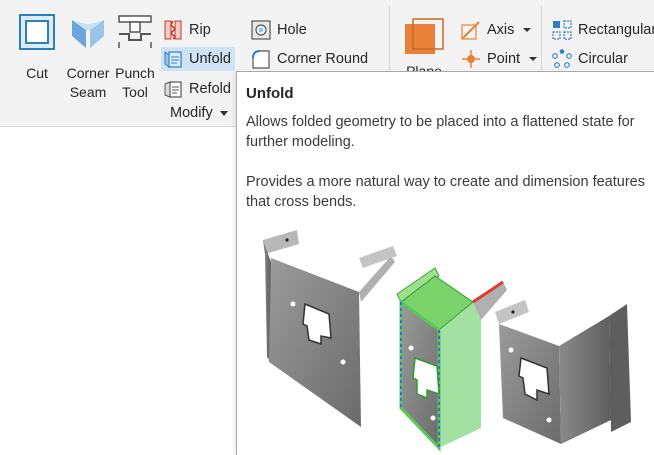 Image resolution: width=654 pixels, height=455 pixels. I want to click on hole-icon, so click(261, 30).